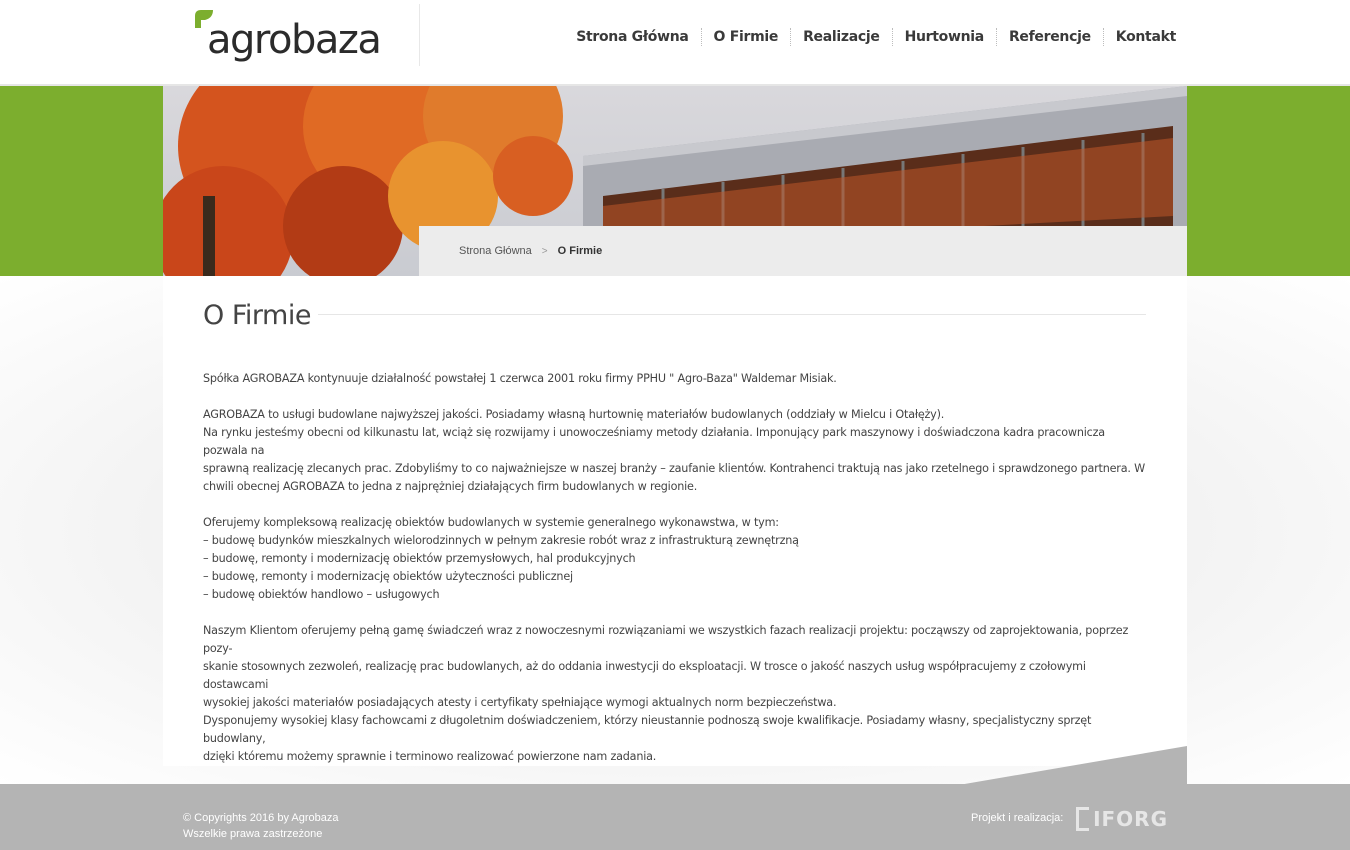  I want to click on nav-item-about: O Firmie, so click(745, 37).